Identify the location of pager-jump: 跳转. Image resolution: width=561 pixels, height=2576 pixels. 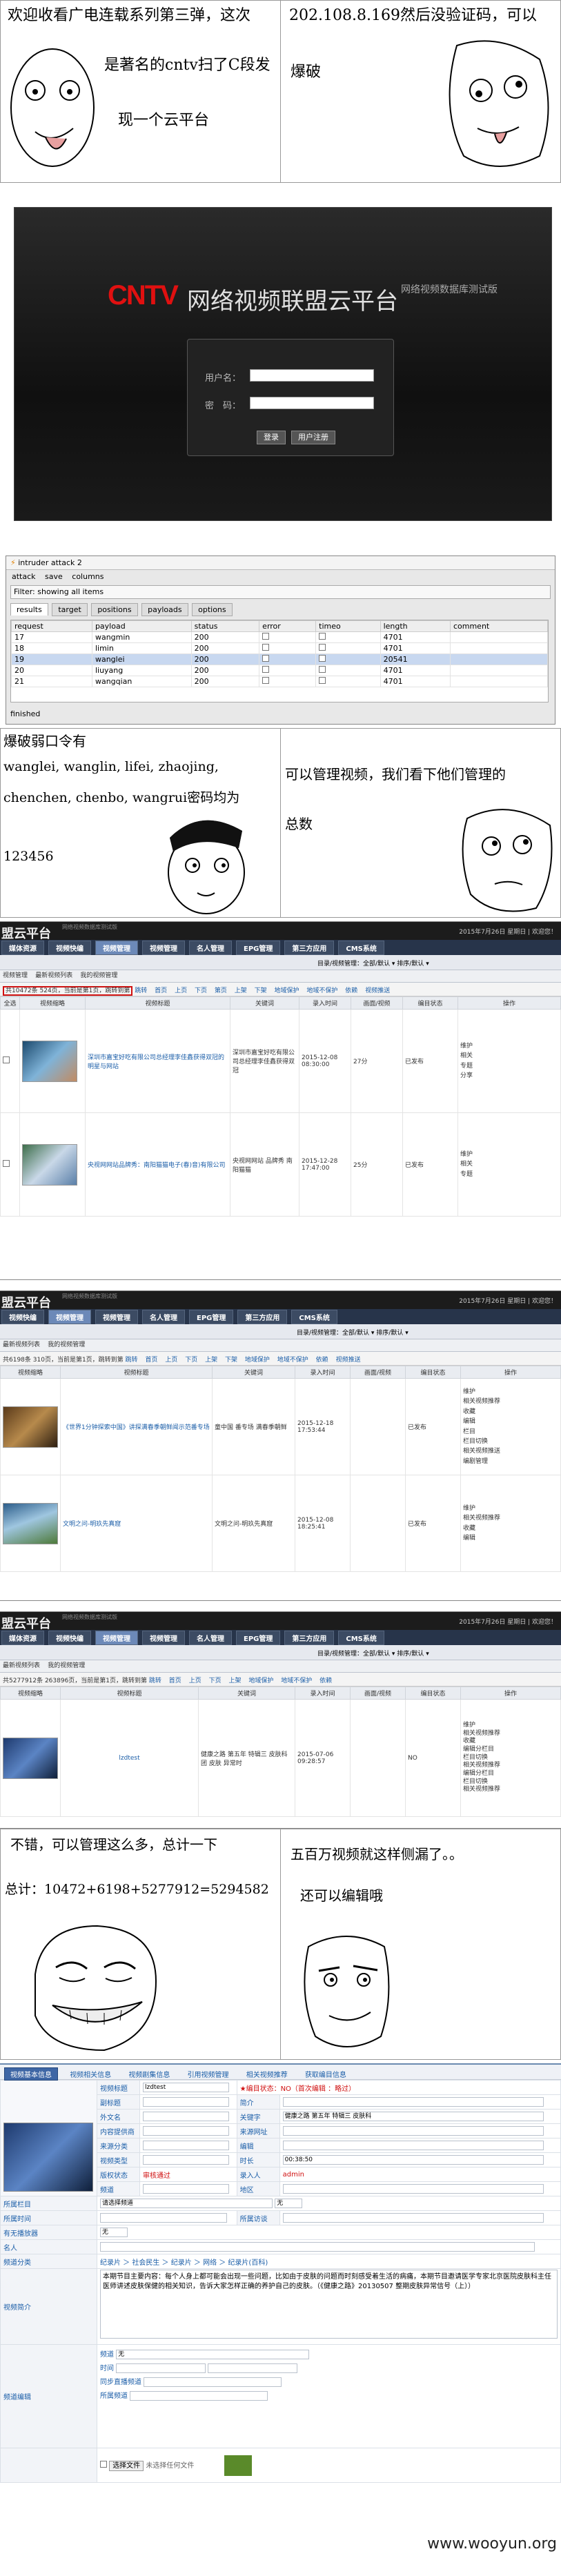
(132, 1360).